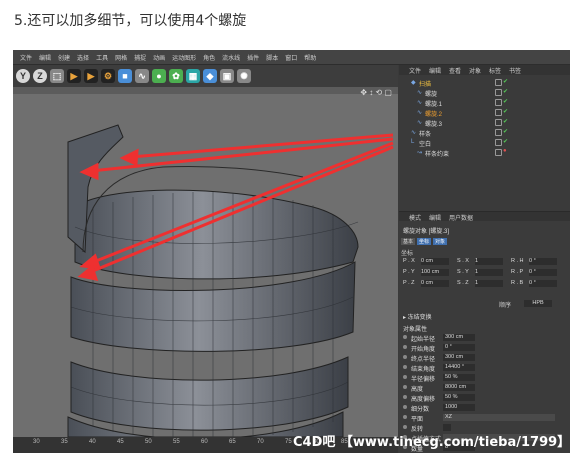 Image resolution: width=576 pixels, height=456 pixels. Describe the element at coordinates (184, 57) in the screenshot. I see `menu-item-mograph: 运动图形` at that location.